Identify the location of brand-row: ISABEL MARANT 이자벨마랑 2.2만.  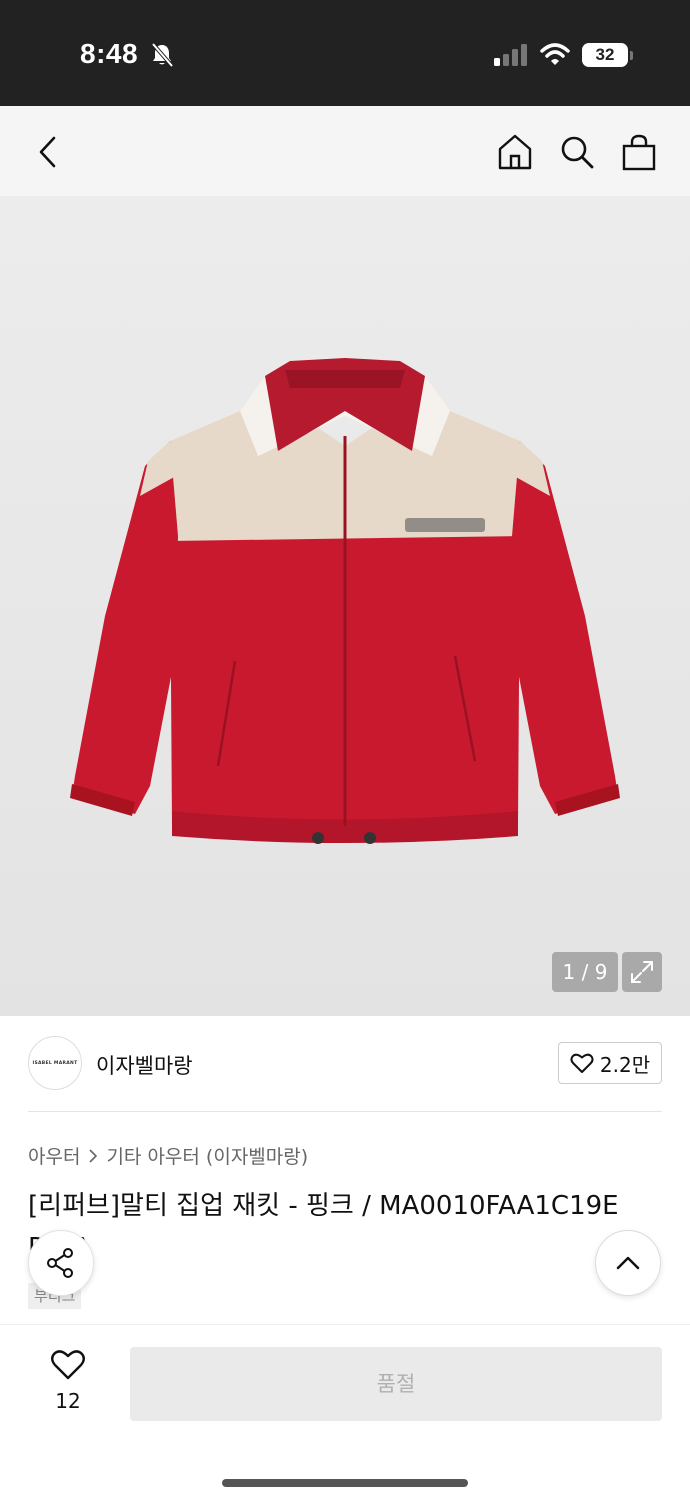
(345, 1064).